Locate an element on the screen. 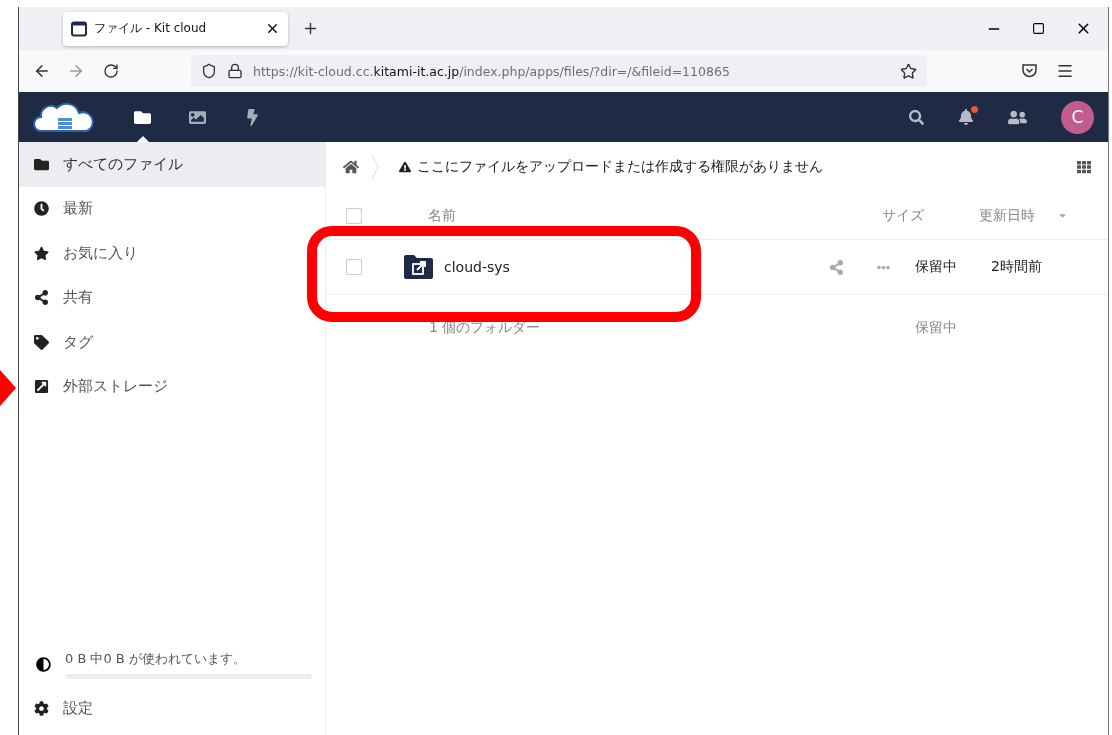 The height and width of the screenshot is (735, 1112). select-all-checkbox is located at coordinates (354, 215).